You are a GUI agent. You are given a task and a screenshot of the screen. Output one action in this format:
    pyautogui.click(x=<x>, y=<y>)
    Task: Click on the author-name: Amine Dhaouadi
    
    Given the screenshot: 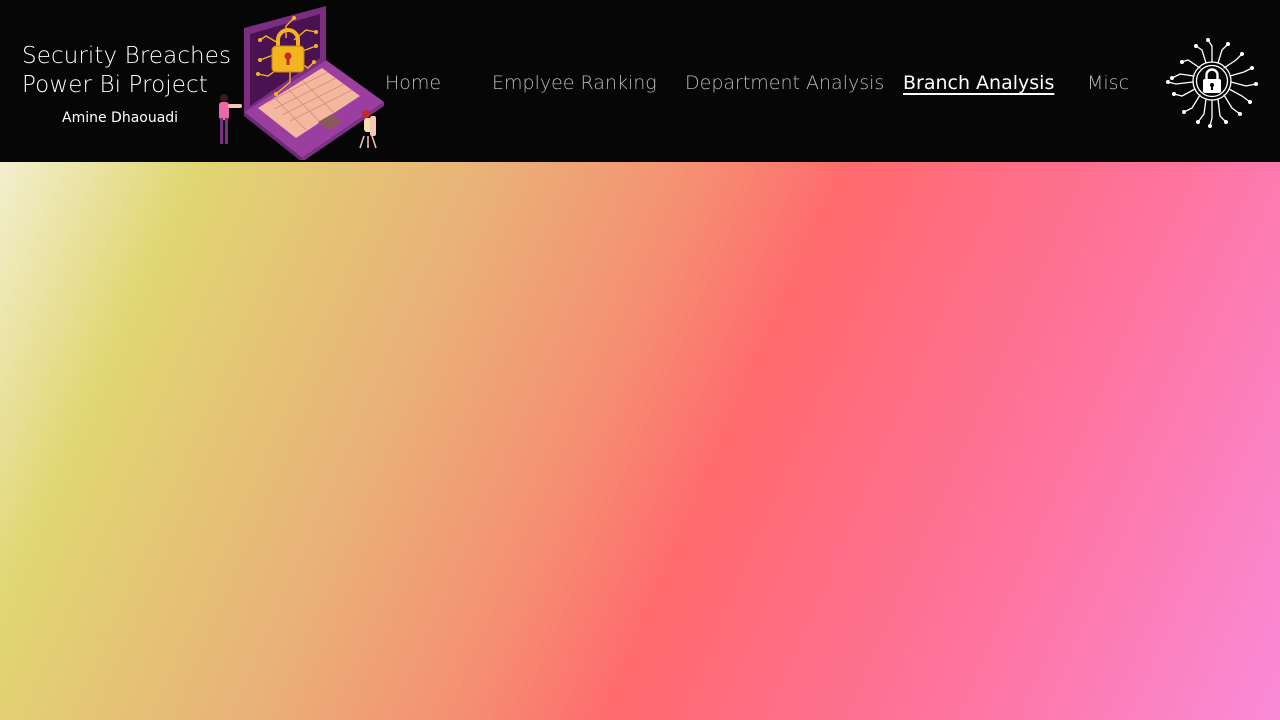 What is the action you would take?
    pyautogui.click(x=120, y=118)
    